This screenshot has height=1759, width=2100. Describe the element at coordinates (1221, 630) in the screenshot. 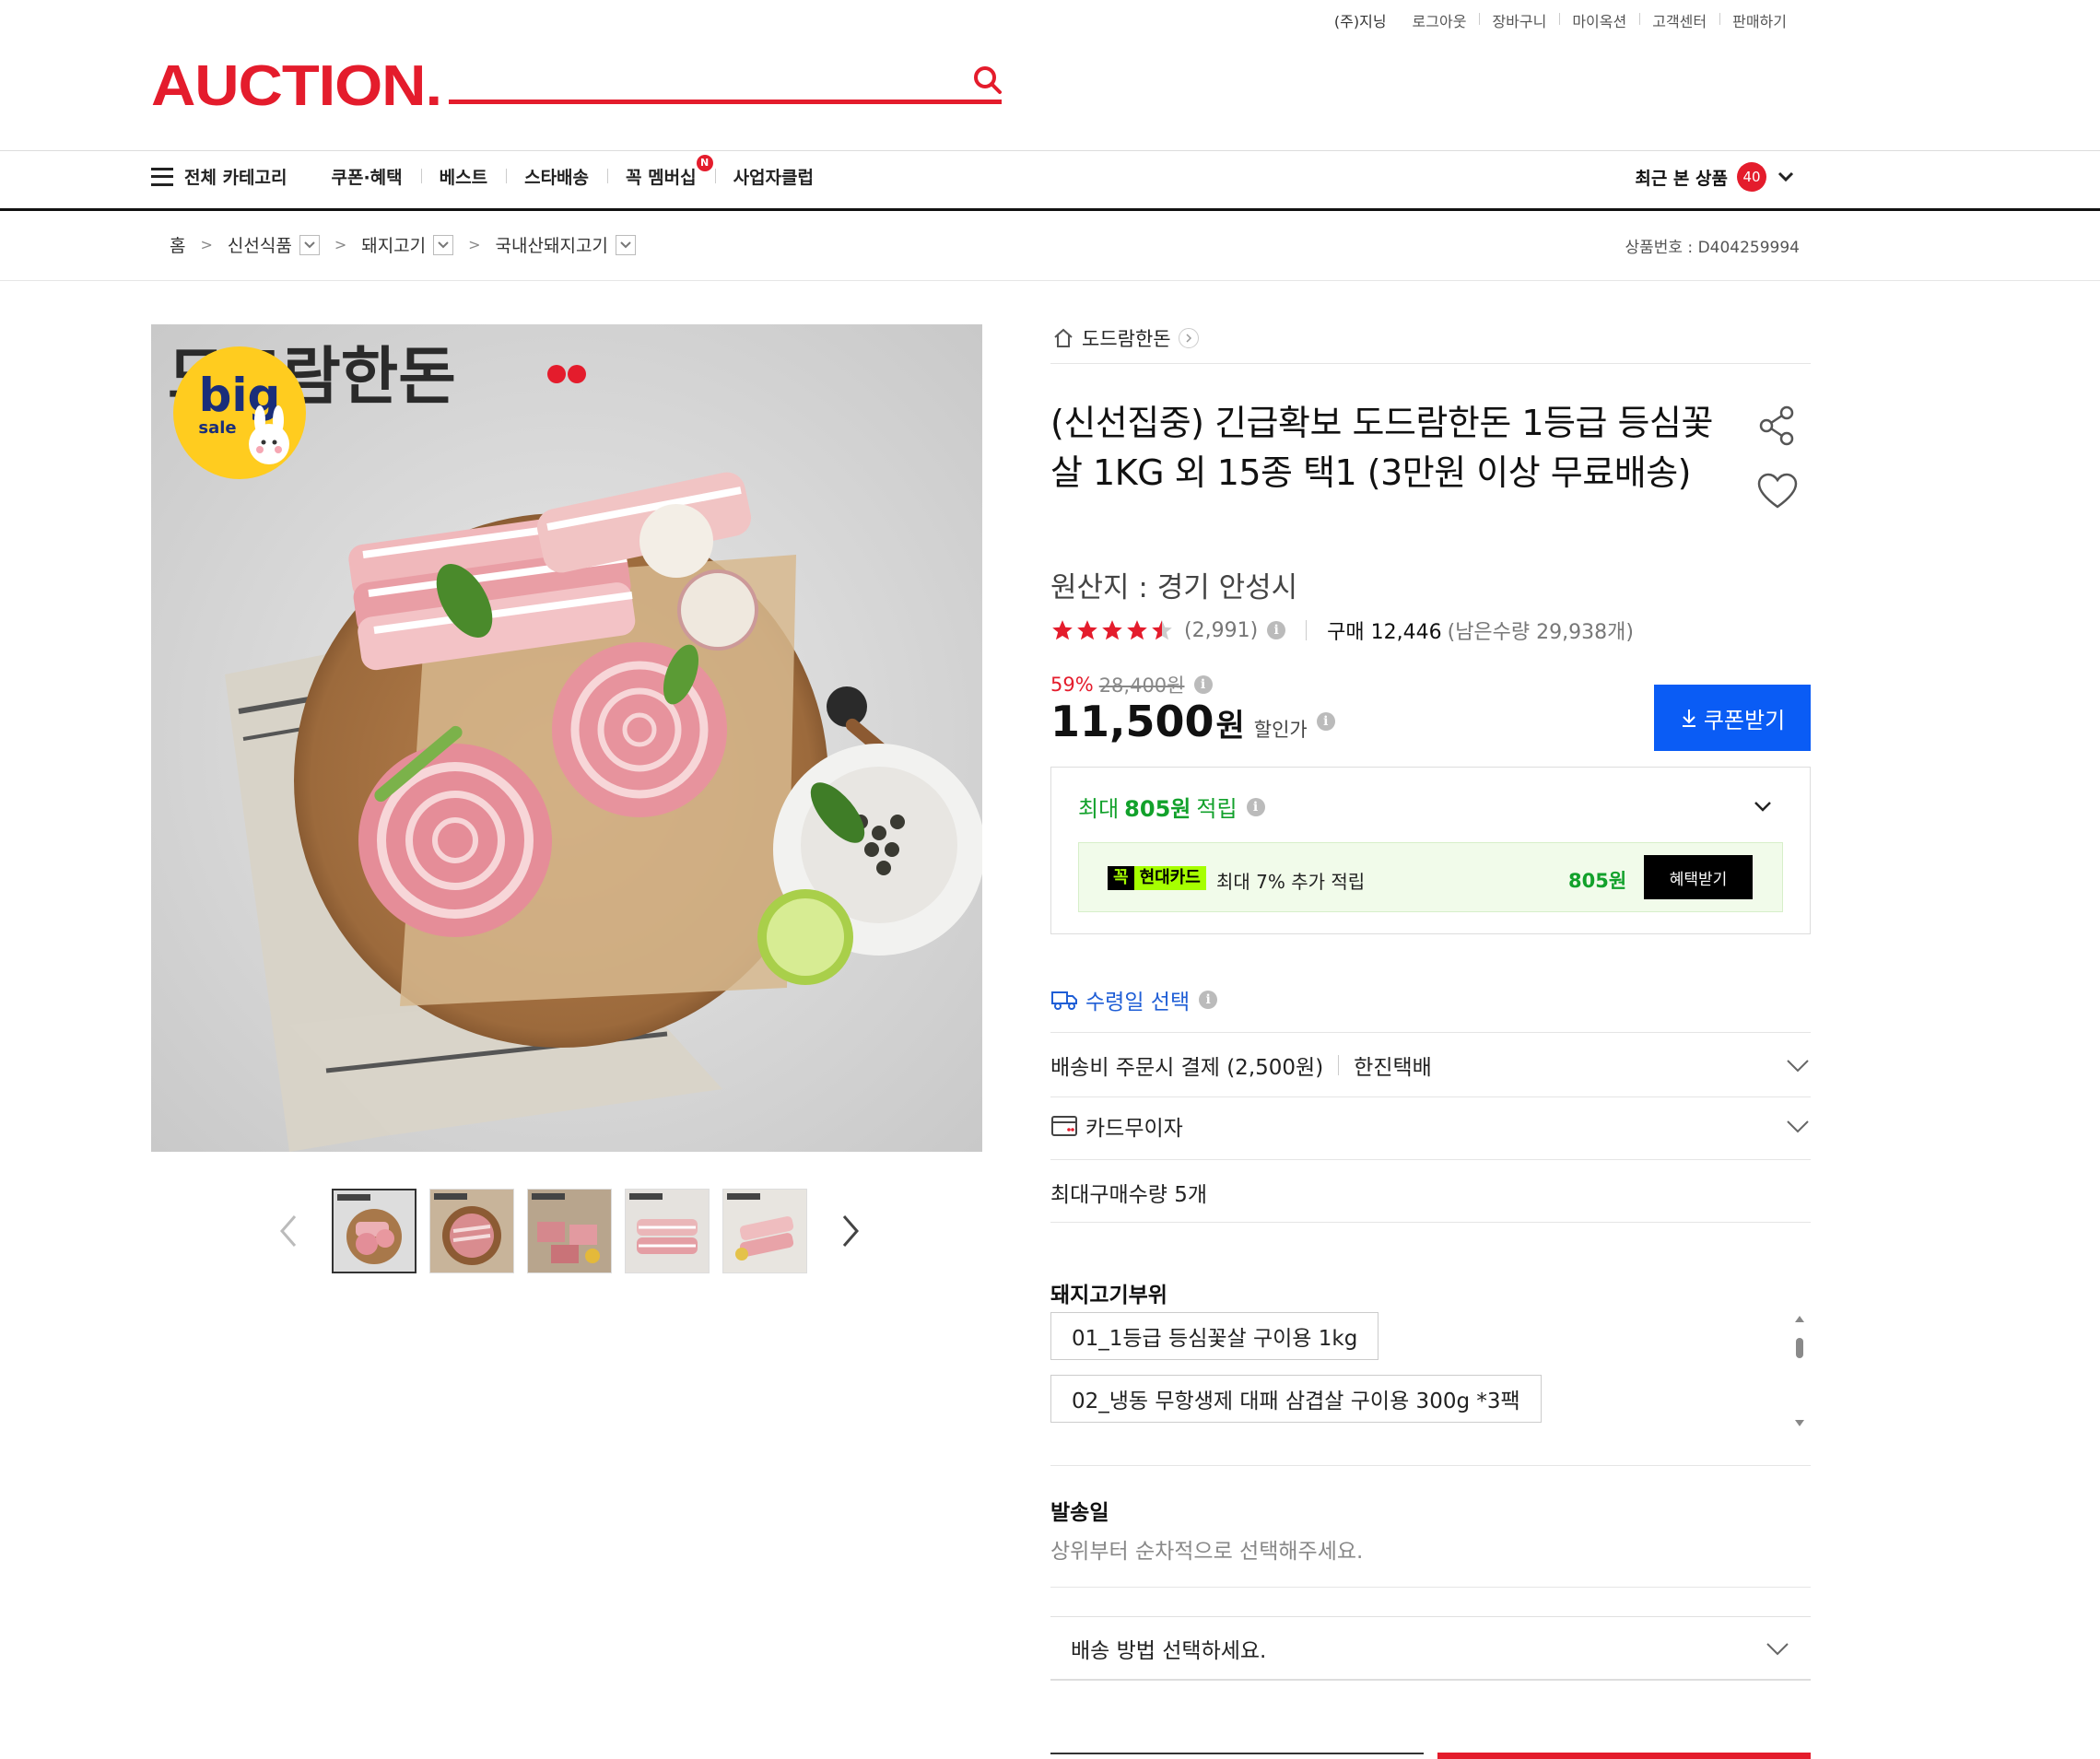

I see `review-count: (2,991)` at that location.